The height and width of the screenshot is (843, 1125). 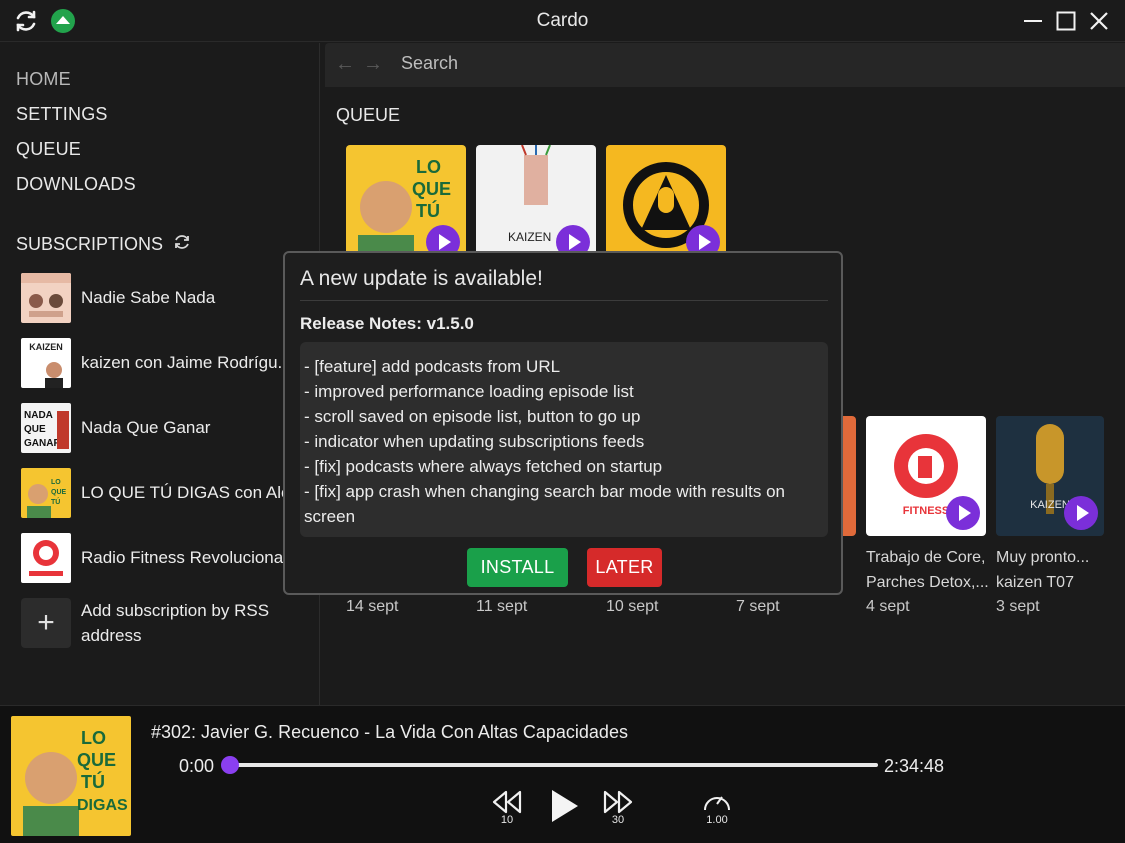 What do you see at coordinates (632, 606) in the screenshot?
I see `episode-date: 10 sept` at bounding box center [632, 606].